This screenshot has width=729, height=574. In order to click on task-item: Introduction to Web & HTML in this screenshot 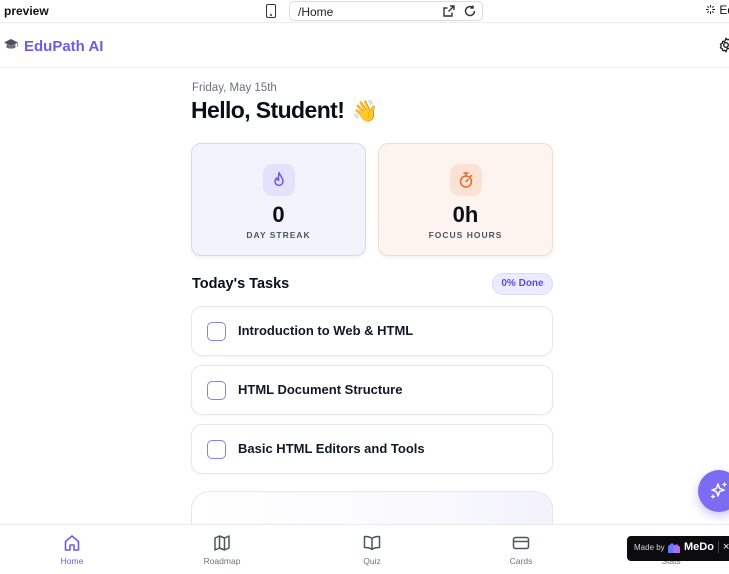, I will do `click(372, 331)`.